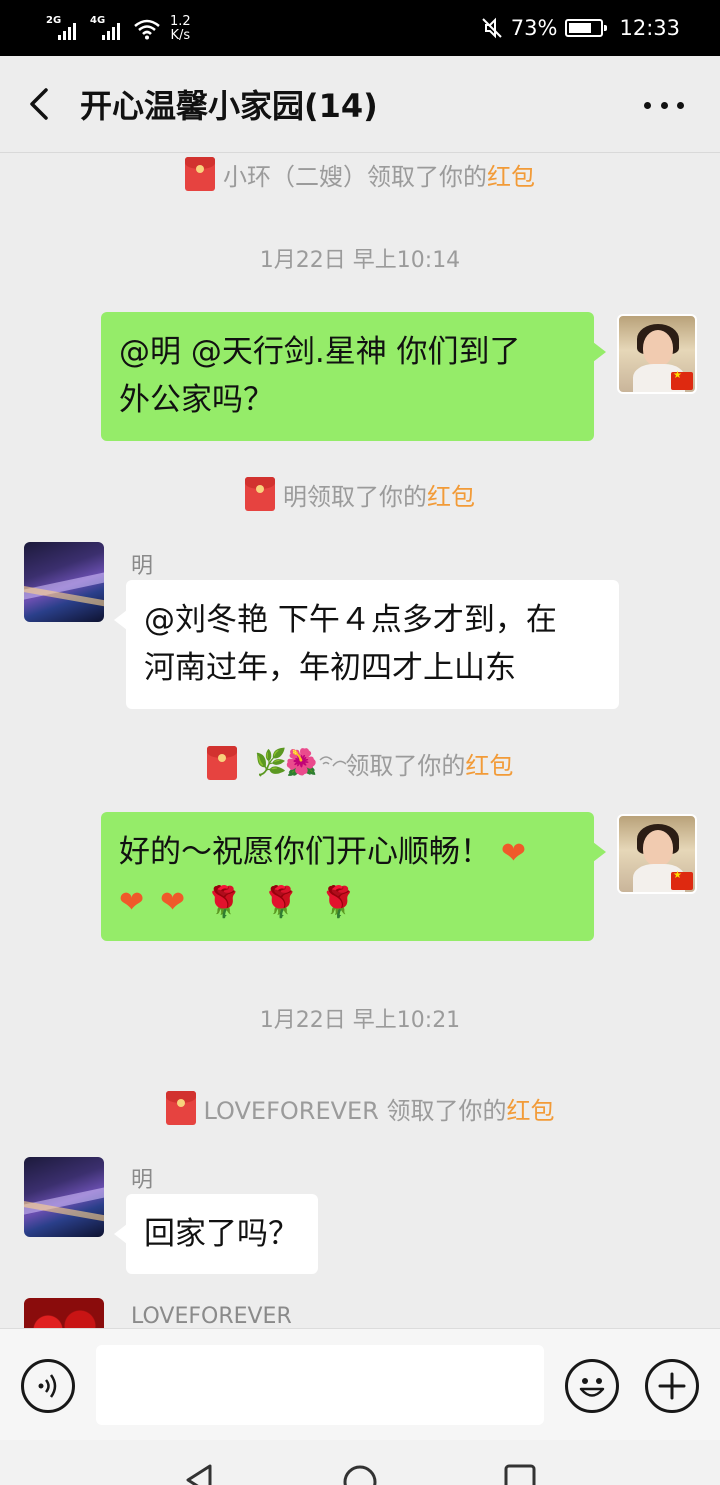 Image resolution: width=720 pixels, height=1485 pixels. What do you see at coordinates (211, 1316) in the screenshot?
I see `sender-name: LOVEFOREVER` at bounding box center [211, 1316].